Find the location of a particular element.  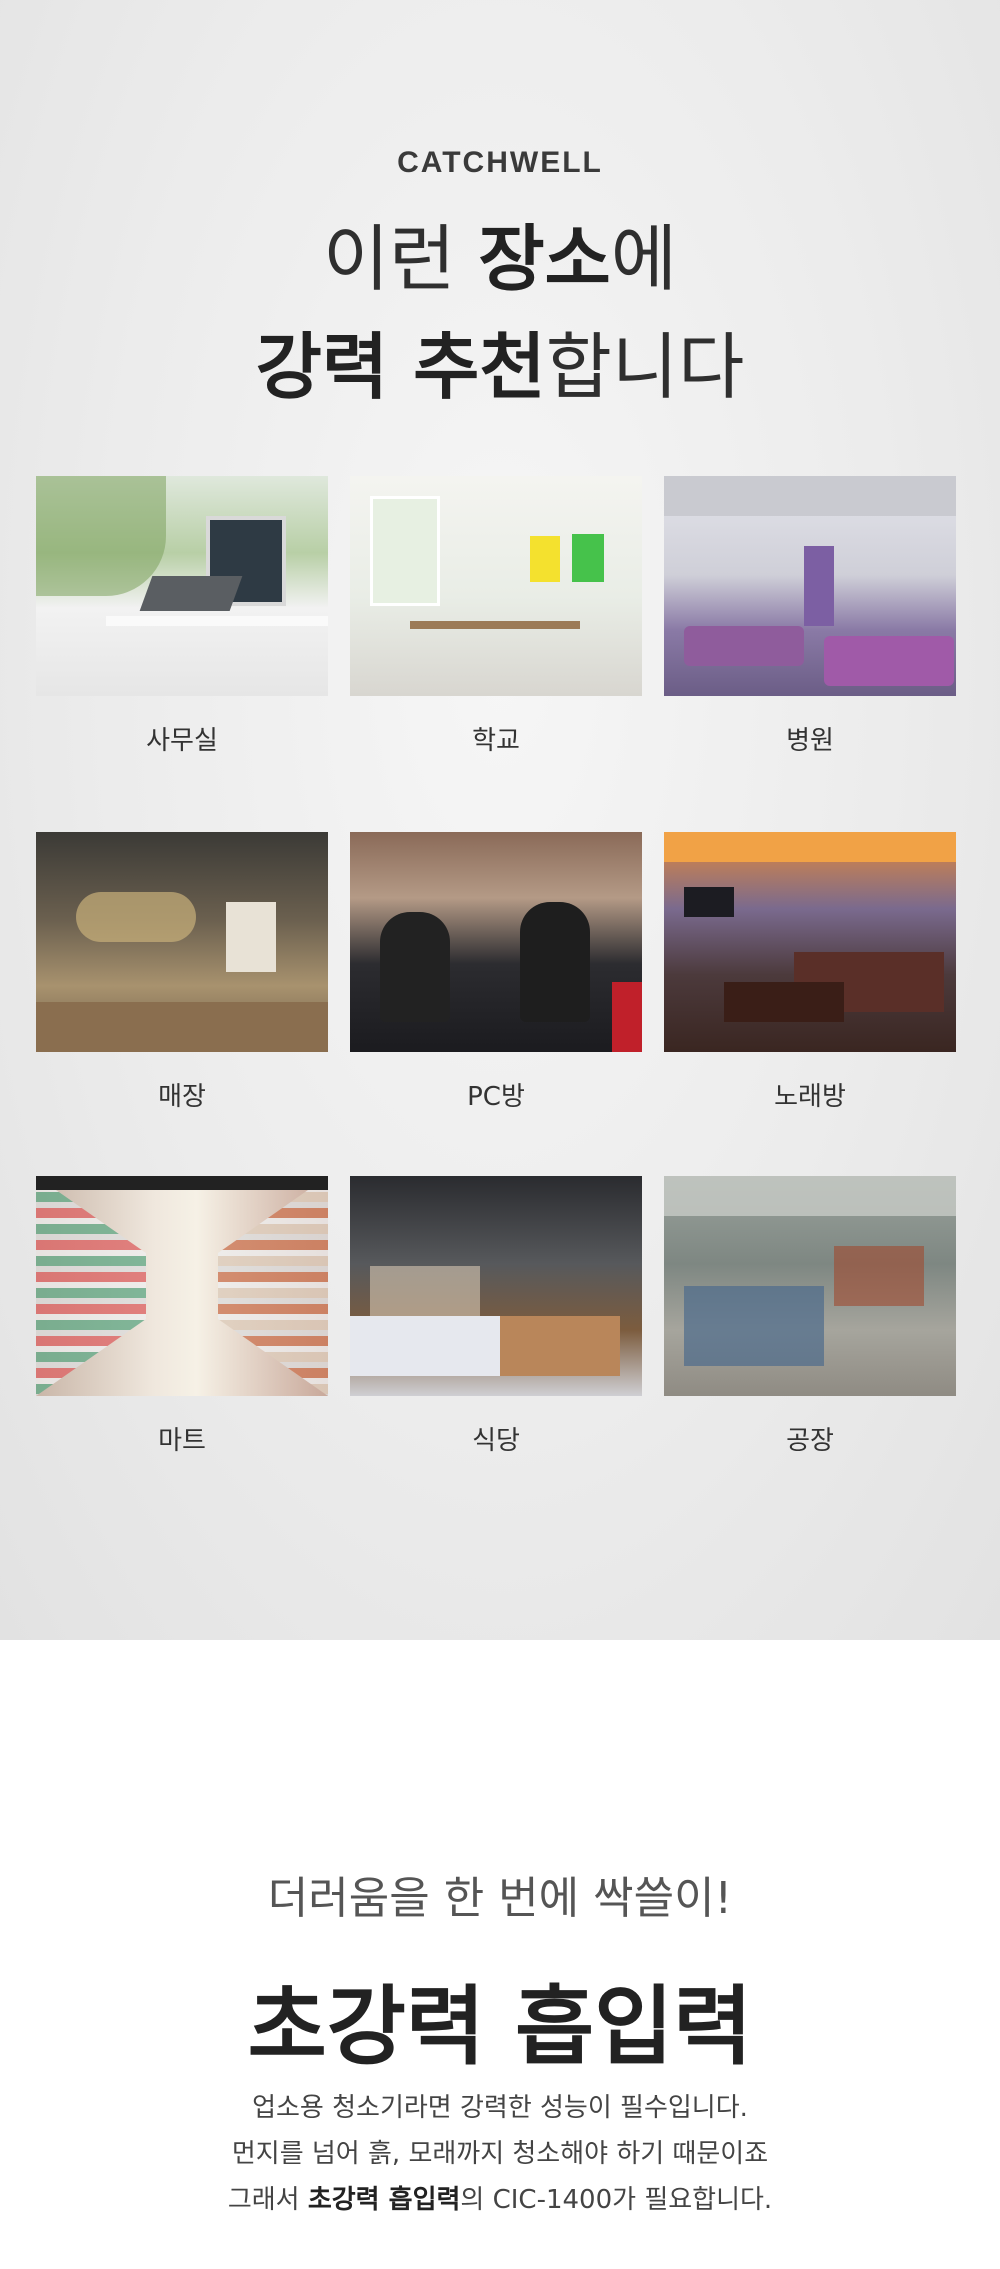

desc-line: 먼지를 넘어 흙, 모래까지 청소해야 하기 때문이죠 is located at coordinates (500, 2154).